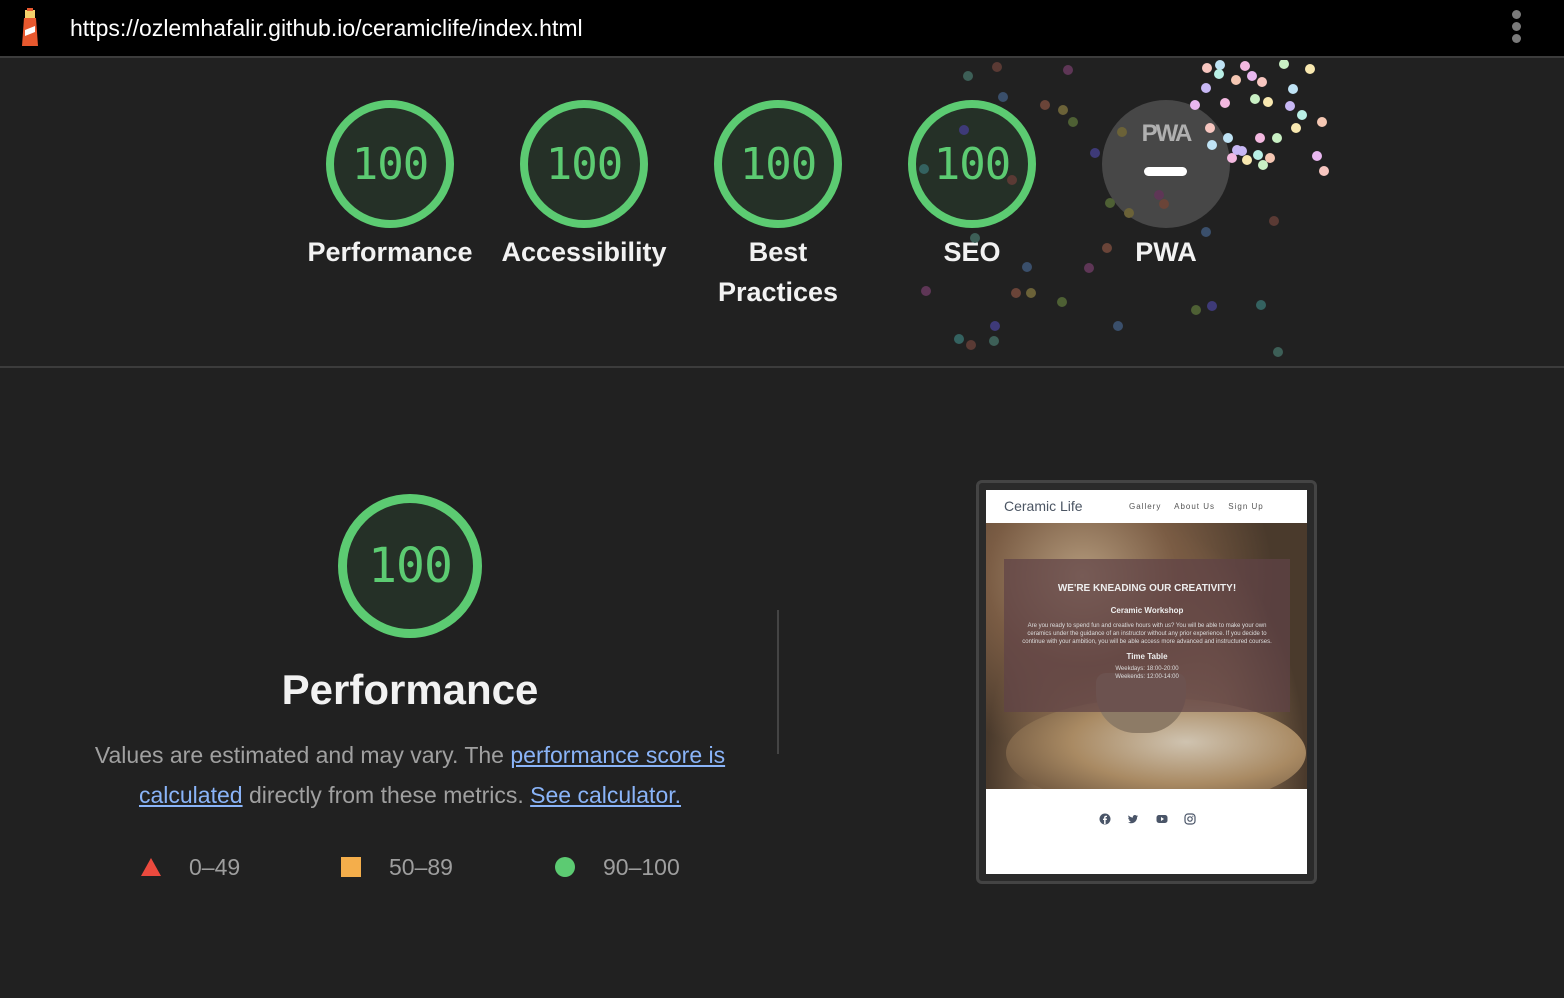 Image resolution: width=1564 pixels, height=998 pixels. I want to click on square-icon, so click(351, 867).